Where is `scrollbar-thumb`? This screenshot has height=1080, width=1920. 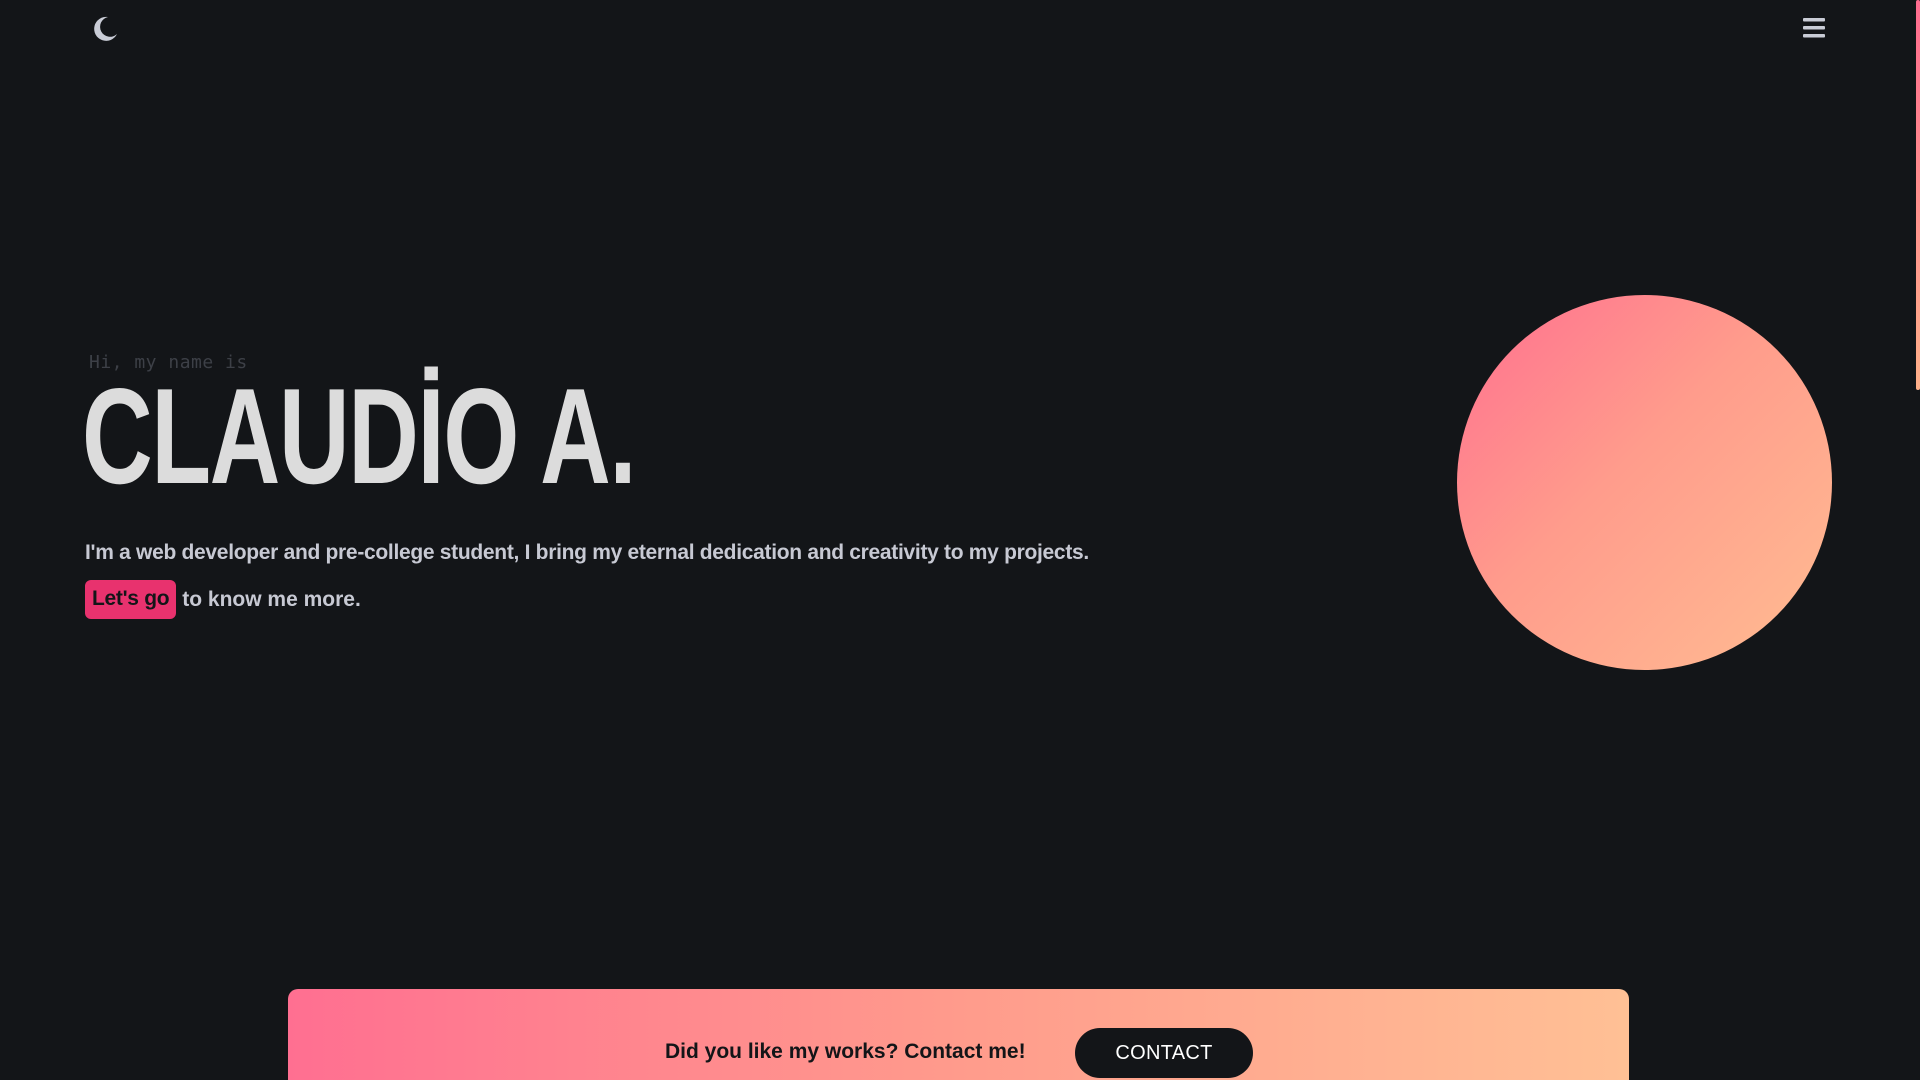
scrollbar-thumb is located at coordinates (1918, 195).